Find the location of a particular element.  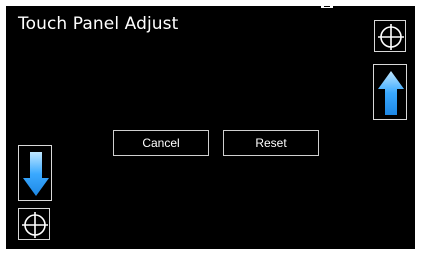

calibration-target-bottom-left is located at coordinates (34, 224).